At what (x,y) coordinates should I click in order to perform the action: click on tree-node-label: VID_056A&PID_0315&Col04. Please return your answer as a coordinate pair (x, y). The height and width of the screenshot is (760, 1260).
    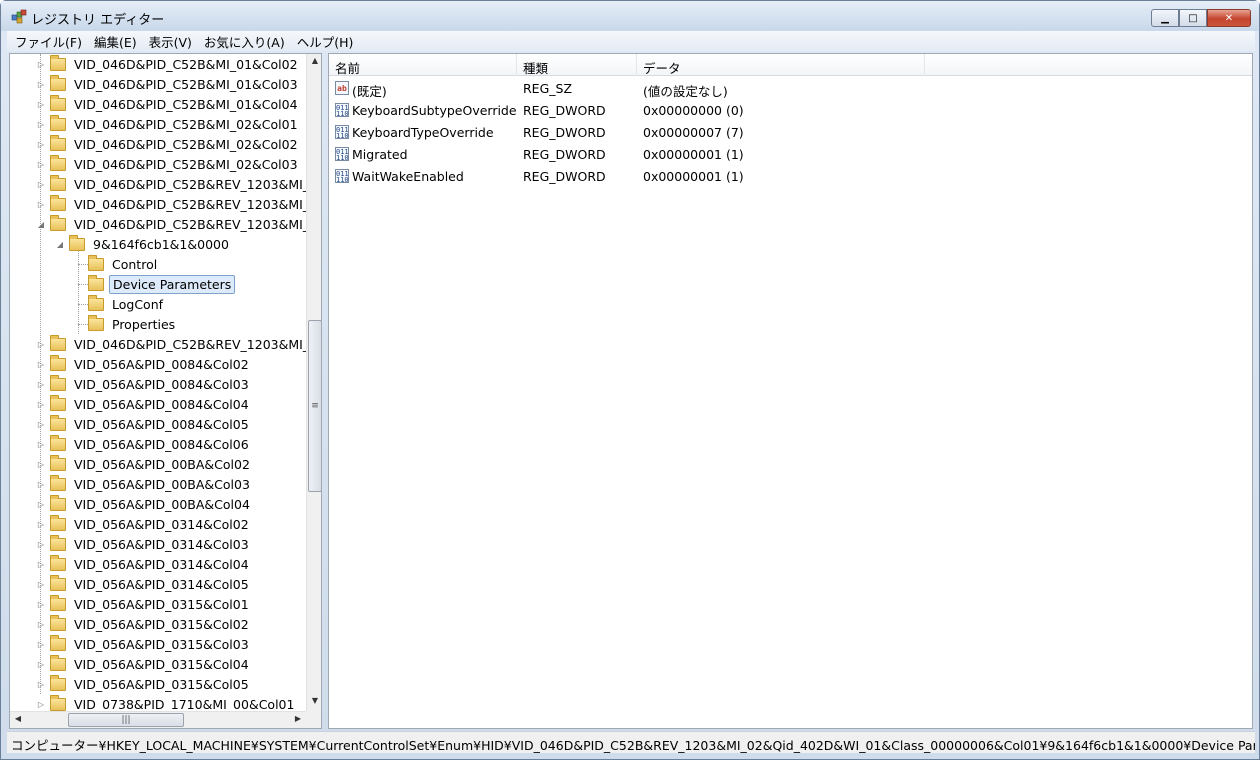
    Looking at the image, I should click on (161, 664).